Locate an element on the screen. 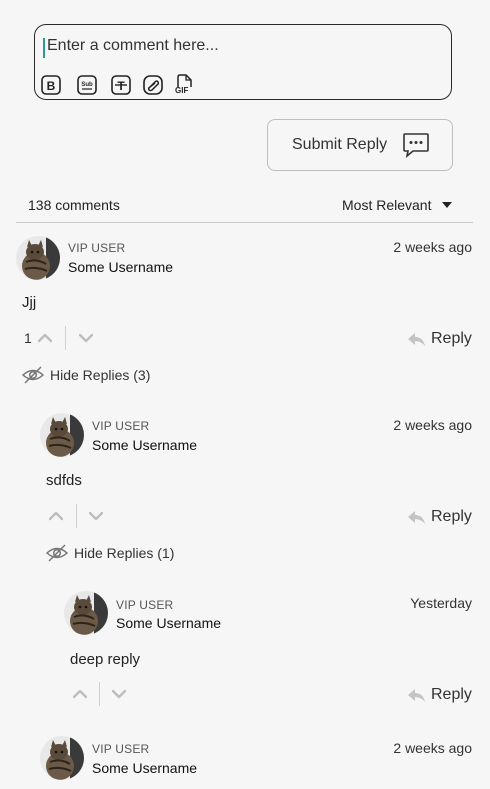 Image resolution: width=490 pixels, height=789 pixels. comment-count: 138 comments is located at coordinates (74, 205).